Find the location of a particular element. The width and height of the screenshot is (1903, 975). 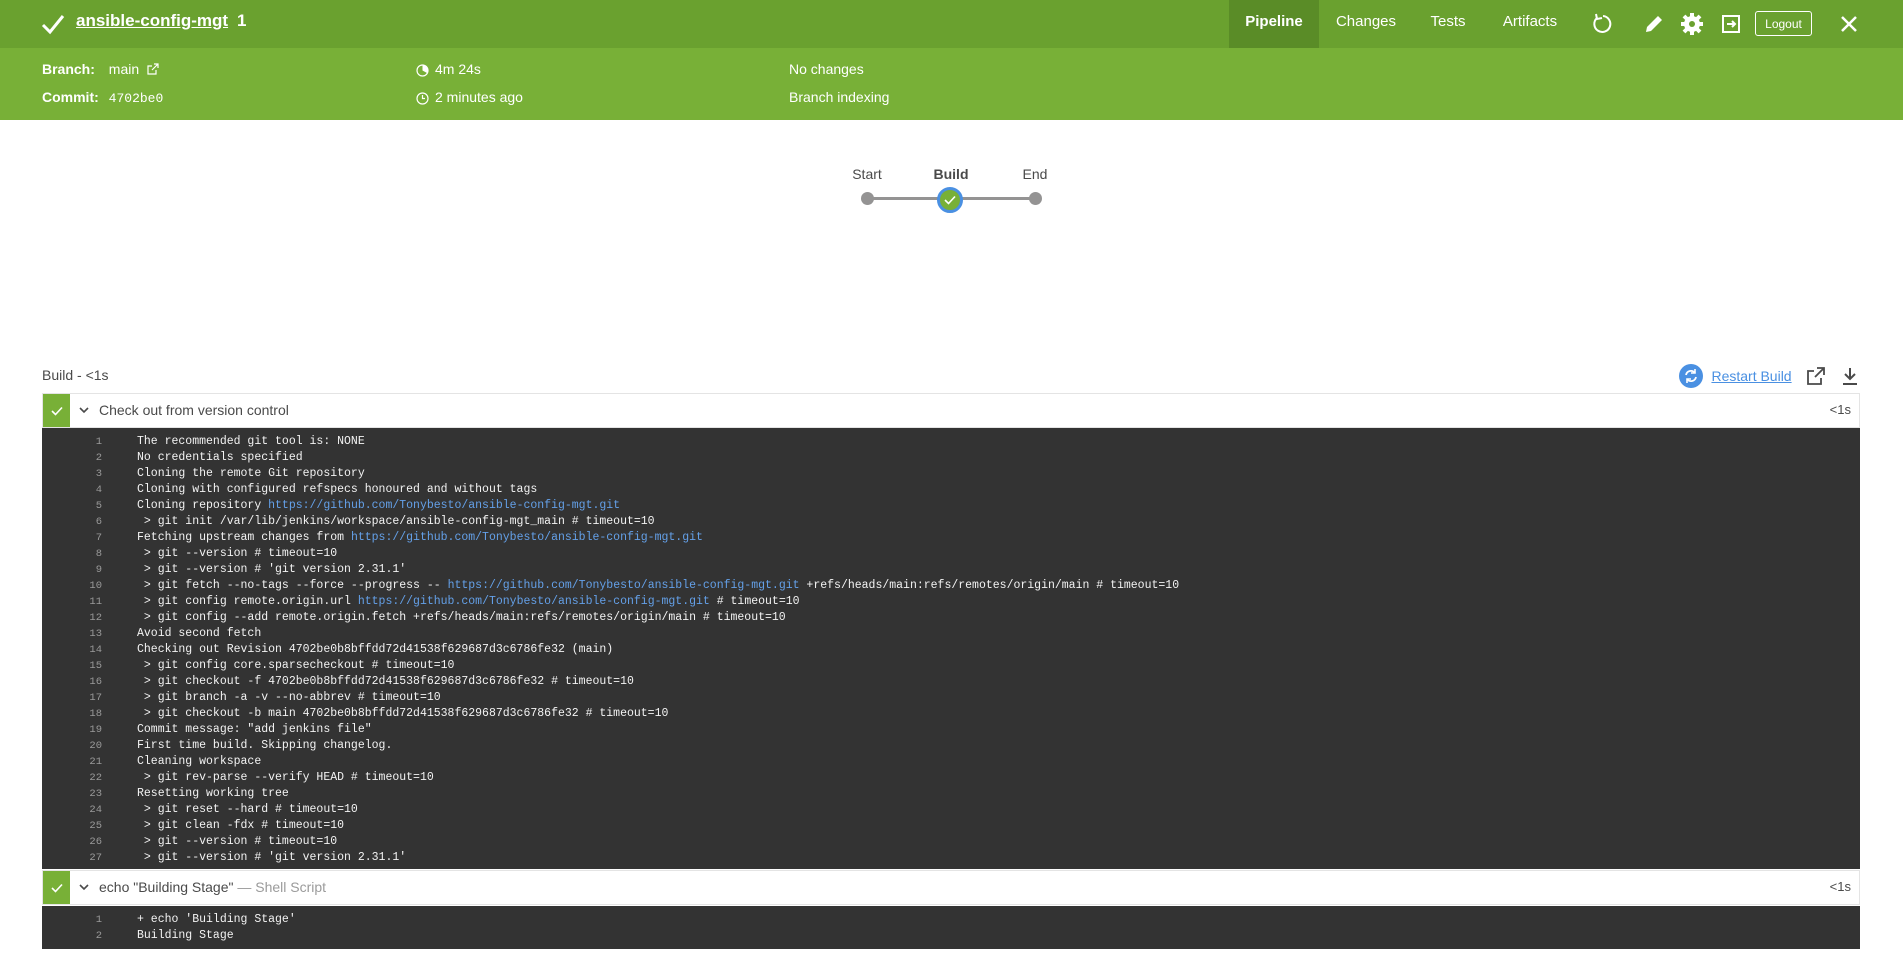

stage-label-start: Start is located at coordinates (867, 174).